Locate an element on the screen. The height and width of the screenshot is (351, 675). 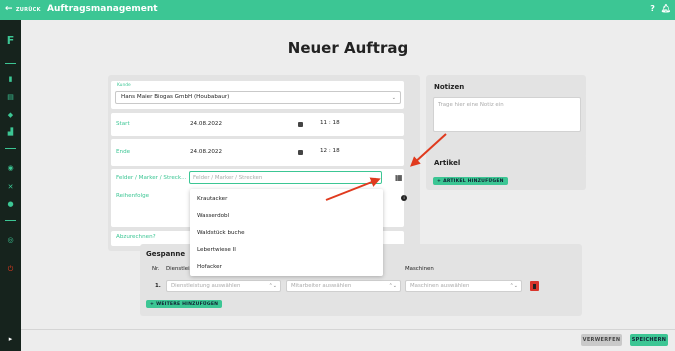
annotation-arrows is located at coordinates (386, 167).